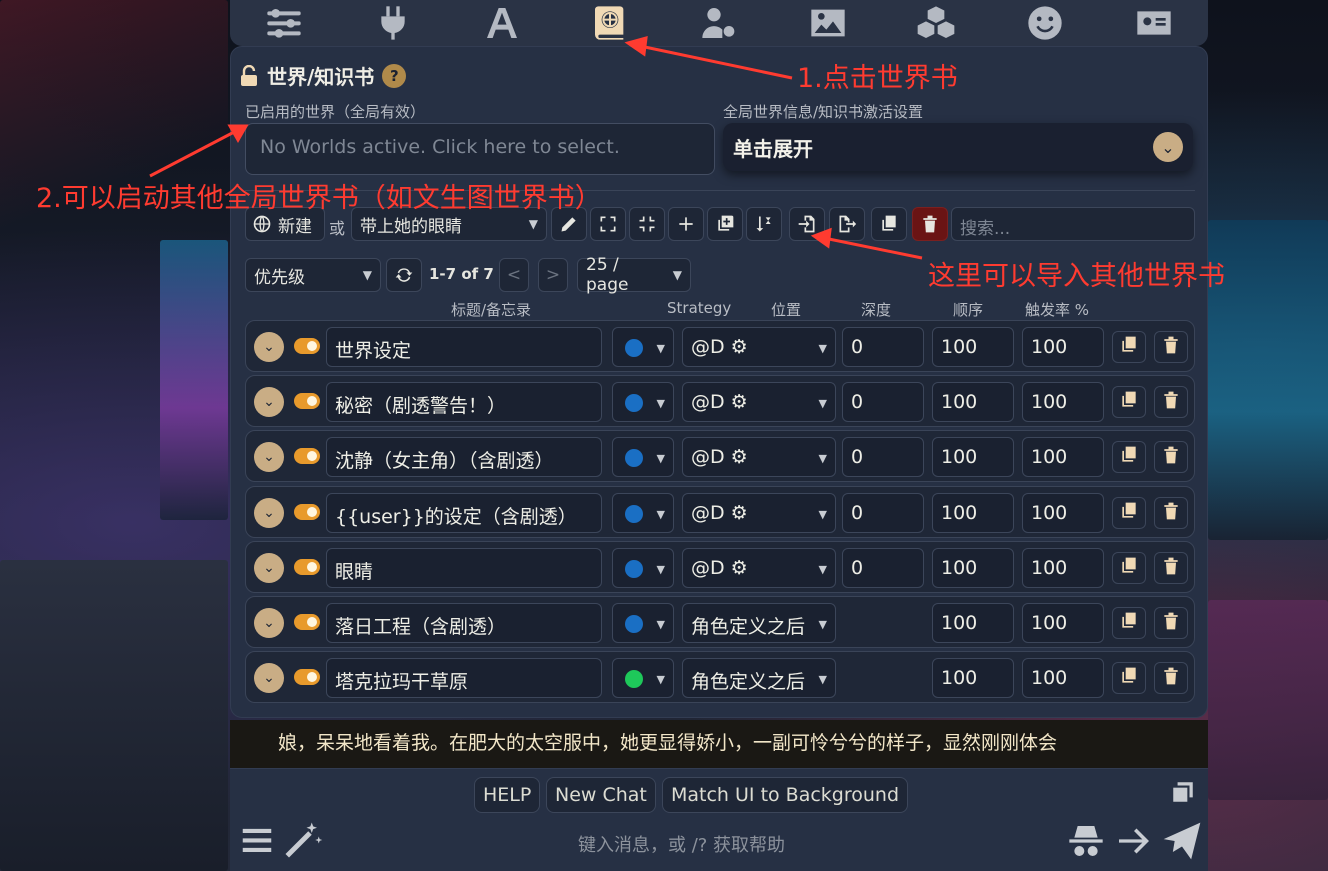  What do you see at coordinates (464, 678) in the screenshot?
I see `entry-title-field: 塔克拉玛干草原` at bounding box center [464, 678].